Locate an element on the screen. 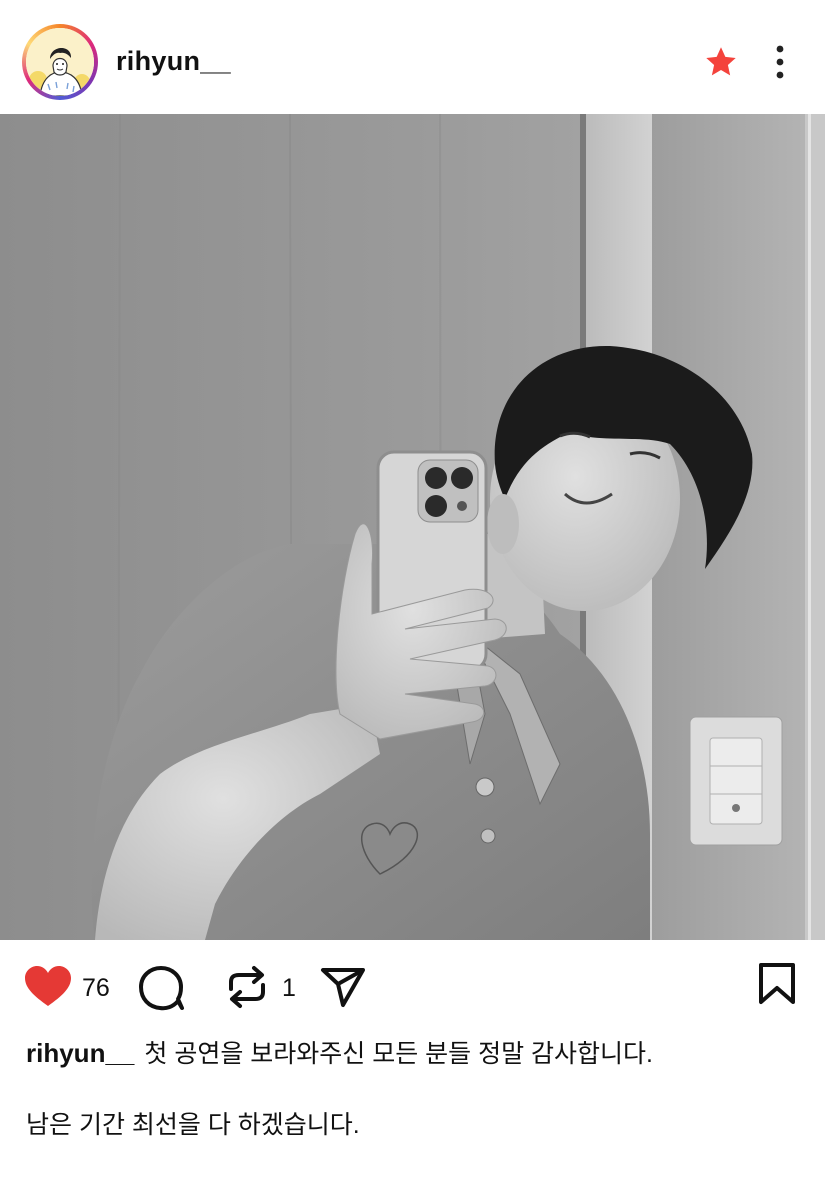 Image resolution: width=825 pixels, height=1200 pixels. caption-text-line1: 첫 공연을 보라와주신 모든 분들 정말 감사합니다. is located at coordinates (398, 1054).